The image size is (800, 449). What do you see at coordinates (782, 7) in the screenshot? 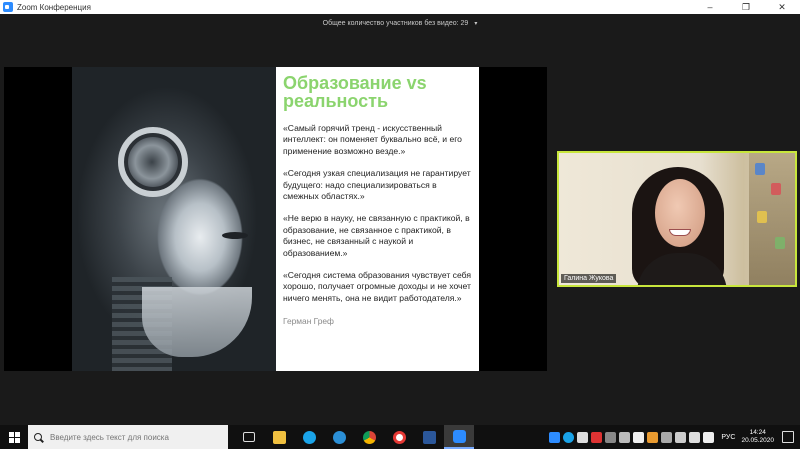
I see `close-button: ✕` at bounding box center [782, 7].